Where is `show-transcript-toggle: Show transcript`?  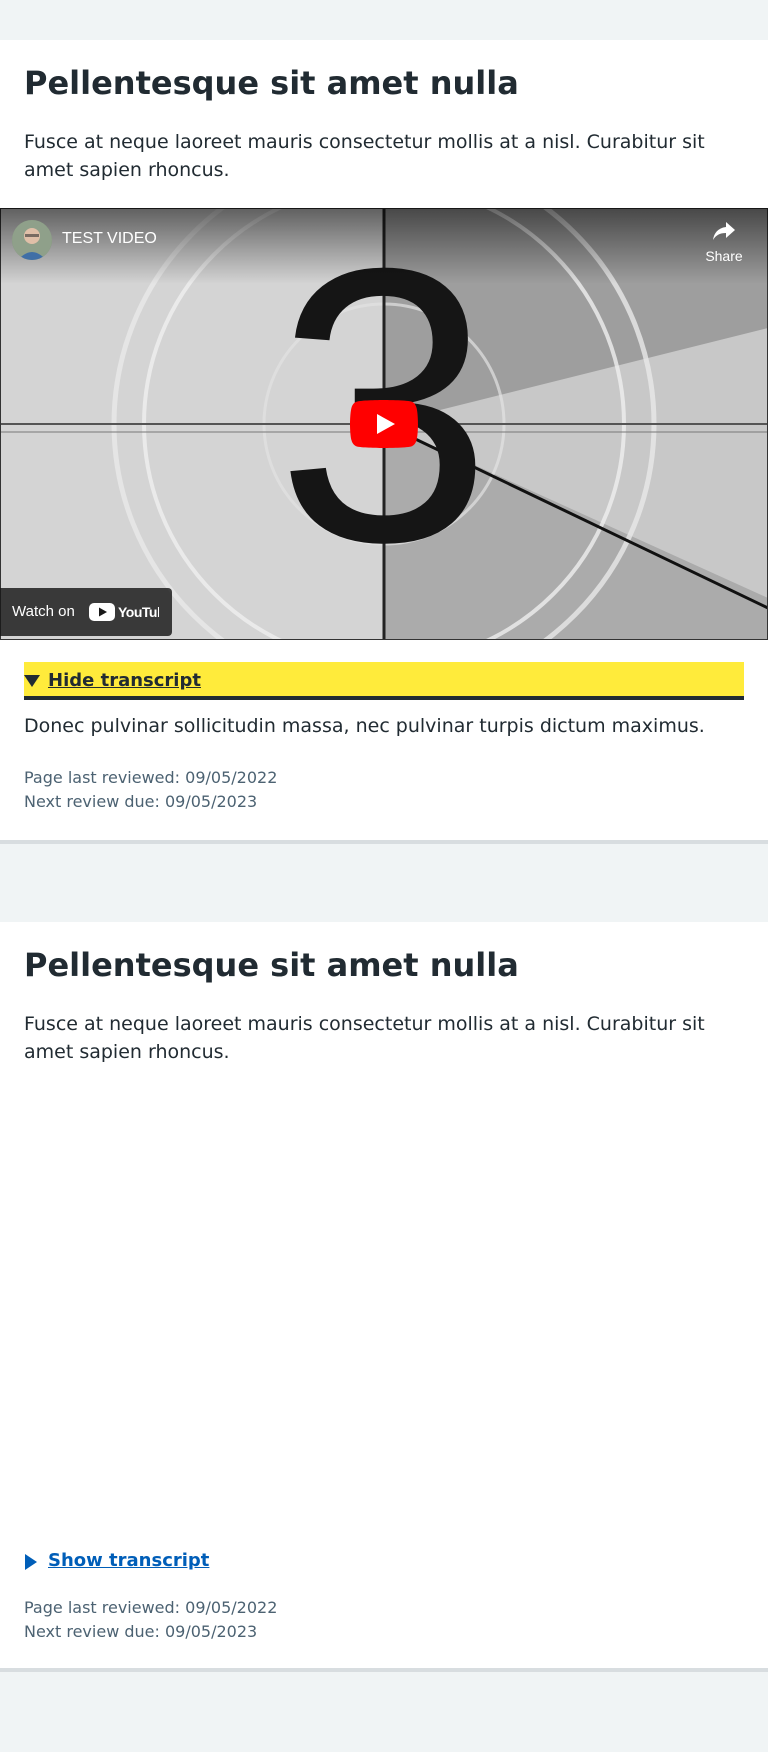 show-transcript-toggle: Show transcript is located at coordinates (384, 1561).